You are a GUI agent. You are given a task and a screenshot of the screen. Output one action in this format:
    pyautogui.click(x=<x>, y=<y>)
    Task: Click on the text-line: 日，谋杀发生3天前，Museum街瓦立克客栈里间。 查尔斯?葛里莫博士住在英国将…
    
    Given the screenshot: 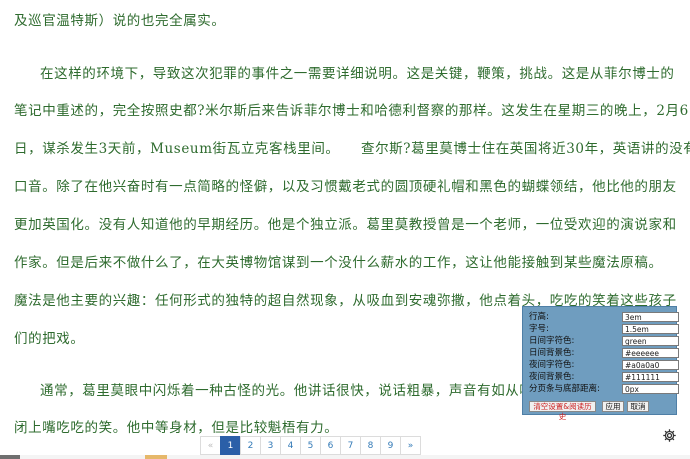 What is the action you would take?
    pyautogui.click(x=352, y=149)
    